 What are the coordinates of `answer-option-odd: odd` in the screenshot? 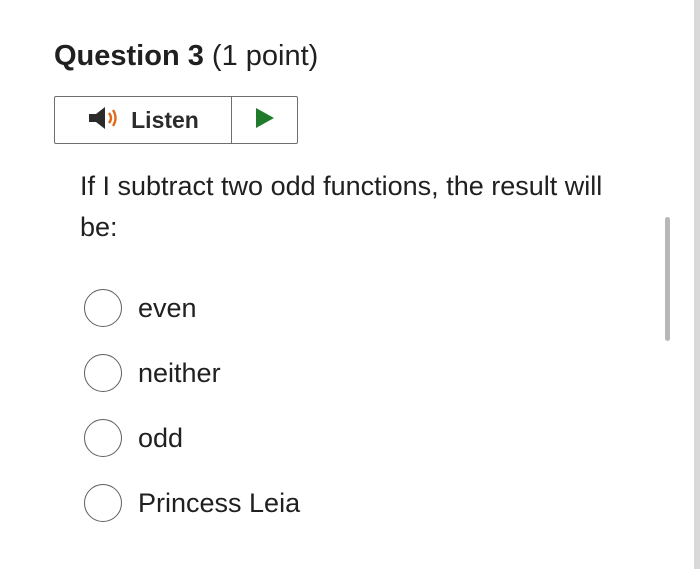 It's located at (192, 438).